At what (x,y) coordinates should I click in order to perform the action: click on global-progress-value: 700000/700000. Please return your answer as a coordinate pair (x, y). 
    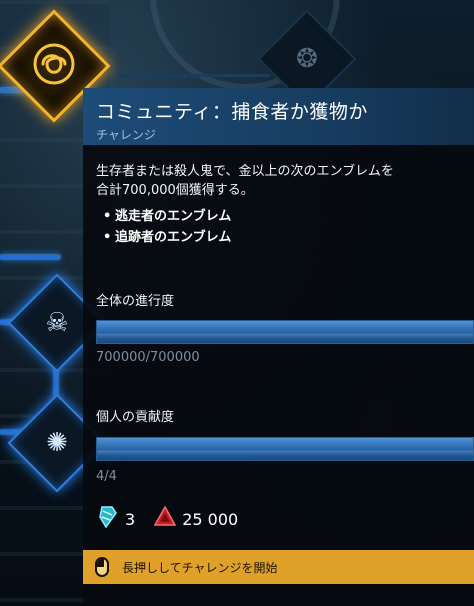
    Looking at the image, I should click on (148, 357).